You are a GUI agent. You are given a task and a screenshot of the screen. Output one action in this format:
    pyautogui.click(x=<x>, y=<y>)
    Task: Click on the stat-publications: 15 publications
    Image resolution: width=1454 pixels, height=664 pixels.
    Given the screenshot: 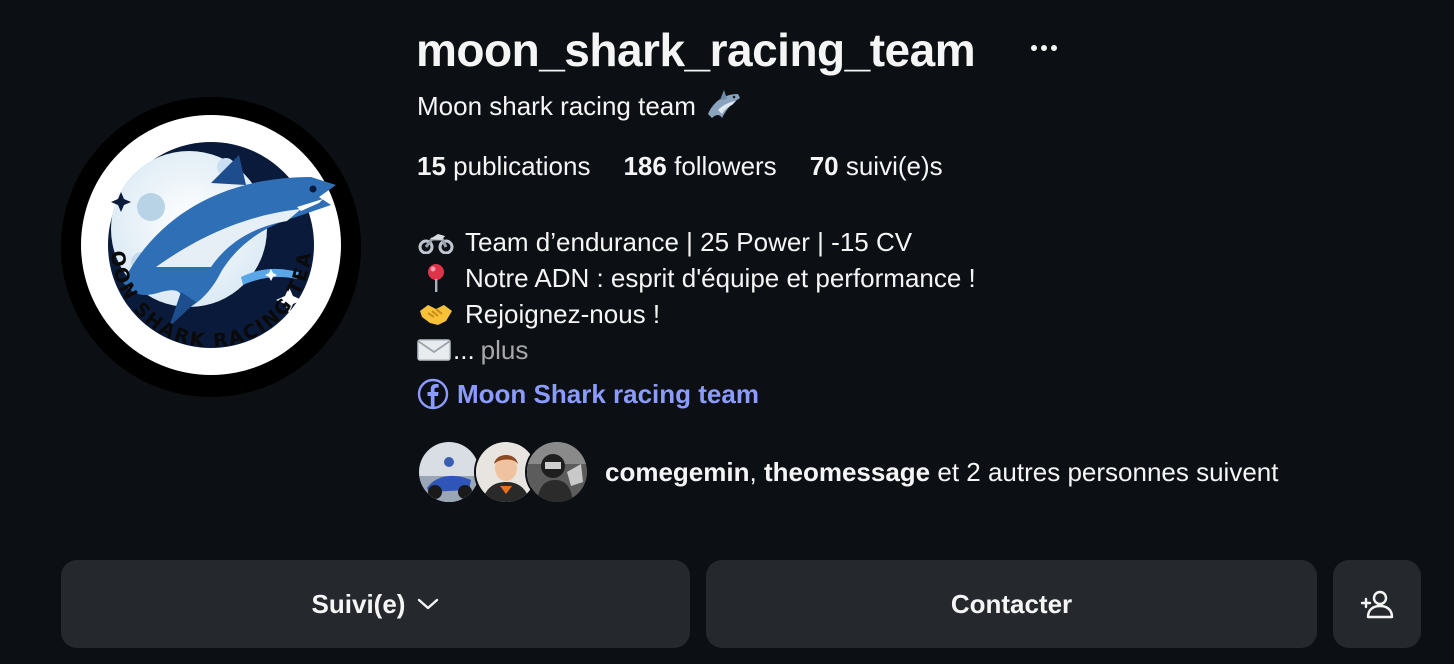 What is the action you would take?
    pyautogui.click(x=503, y=166)
    